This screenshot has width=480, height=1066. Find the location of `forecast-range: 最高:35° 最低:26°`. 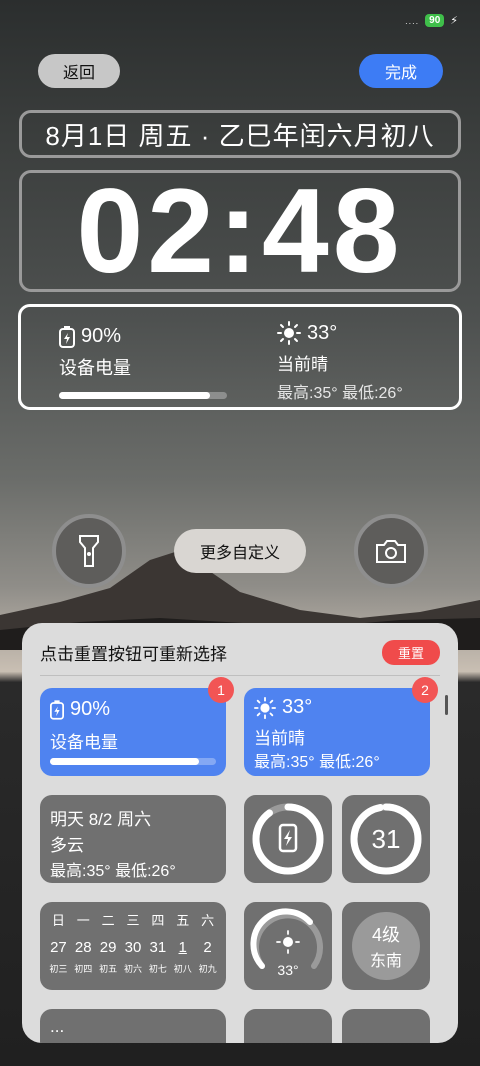

forecast-range: 最高:35° 最低:26° is located at coordinates (113, 871).